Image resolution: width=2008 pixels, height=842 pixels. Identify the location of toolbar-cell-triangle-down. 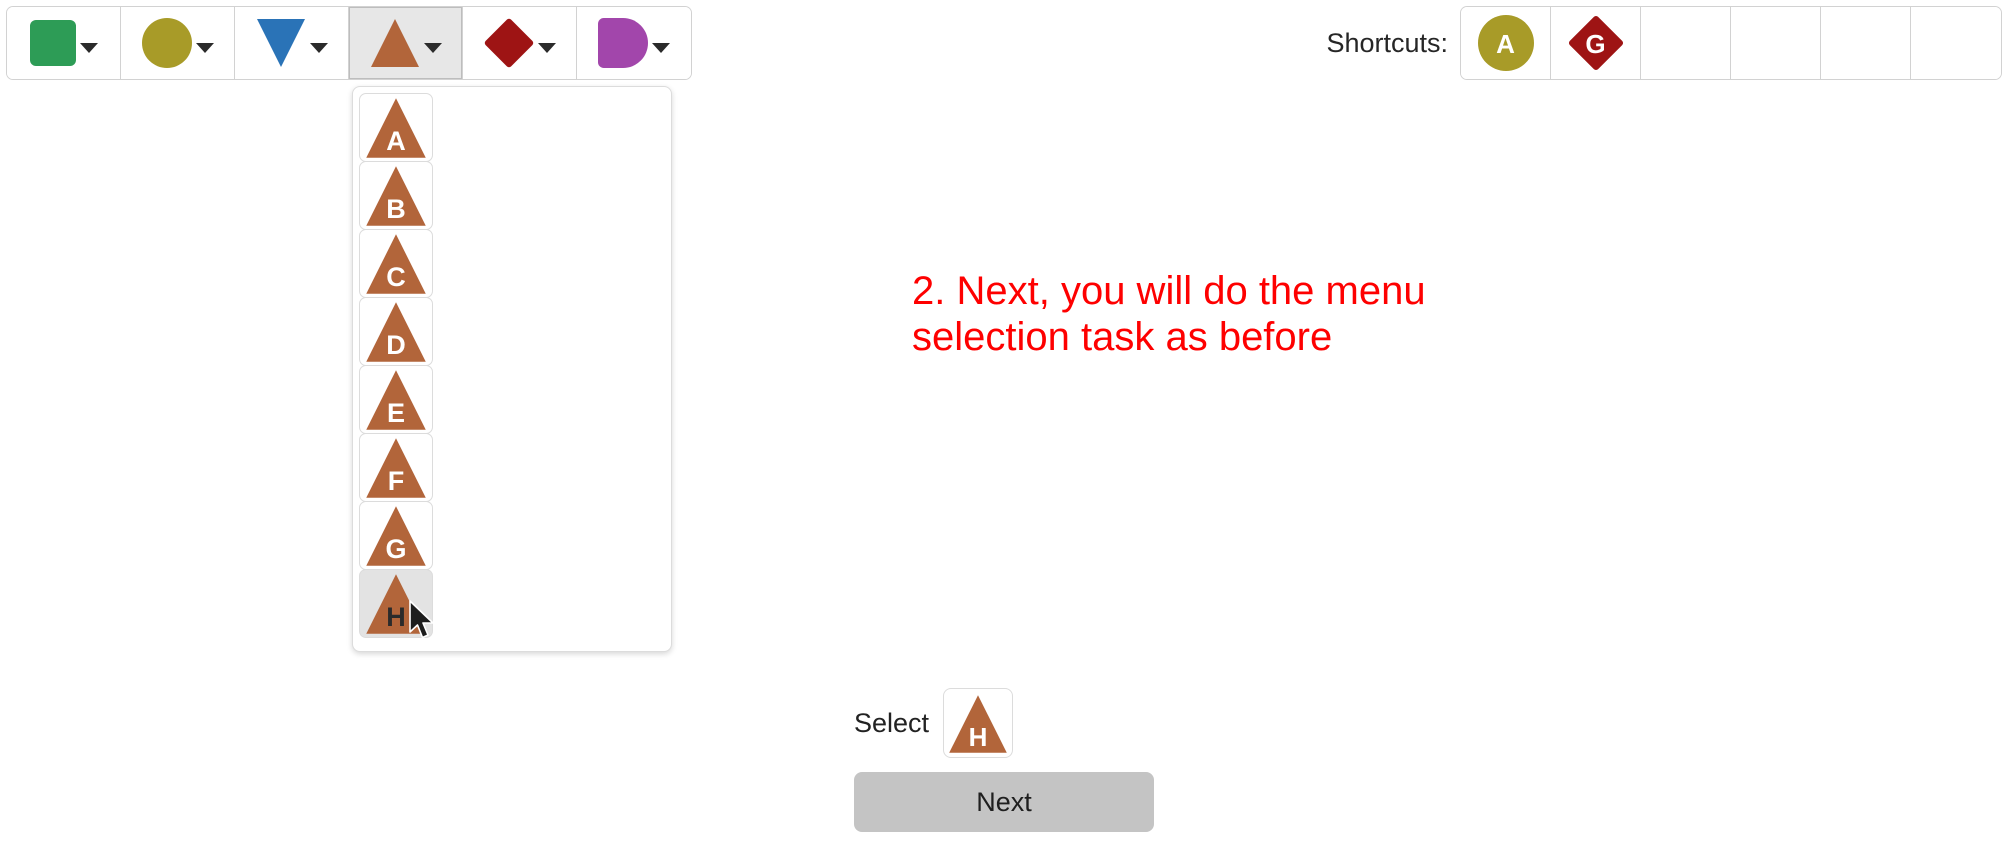
(292, 43).